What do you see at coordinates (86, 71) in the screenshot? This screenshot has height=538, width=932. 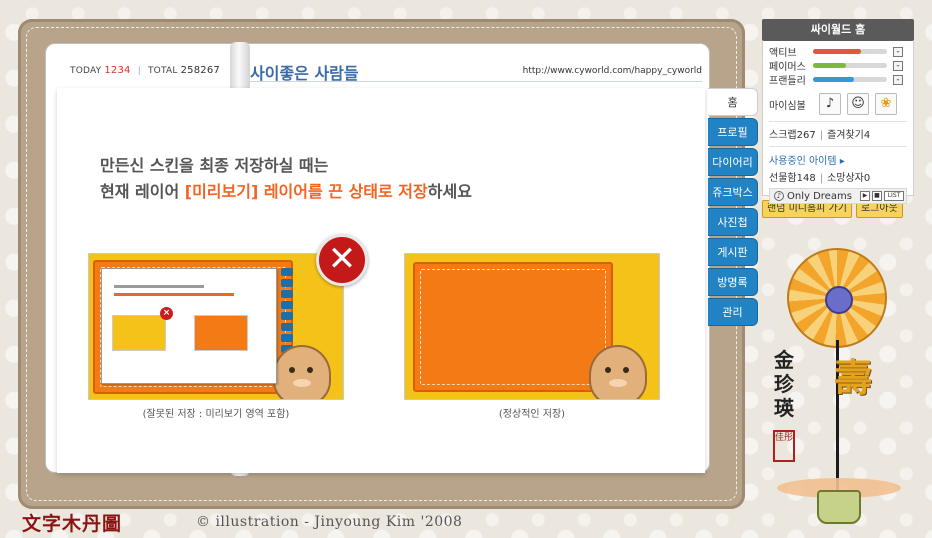 I see `today-label: TODAY` at bounding box center [86, 71].